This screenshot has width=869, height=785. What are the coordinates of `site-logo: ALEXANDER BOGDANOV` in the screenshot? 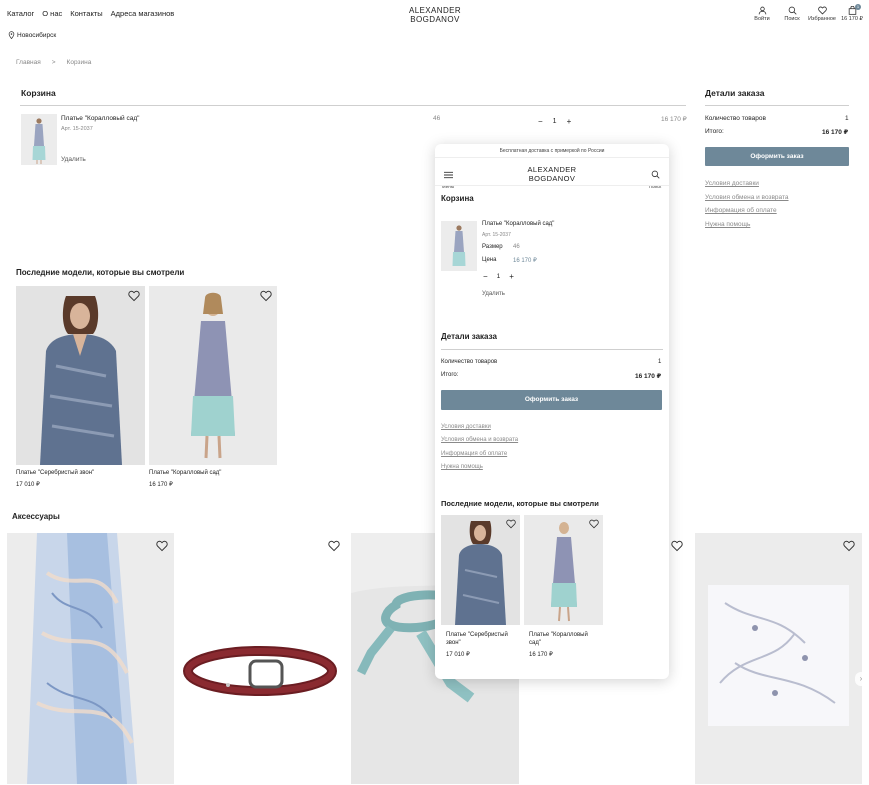 It's located at (435, 15).